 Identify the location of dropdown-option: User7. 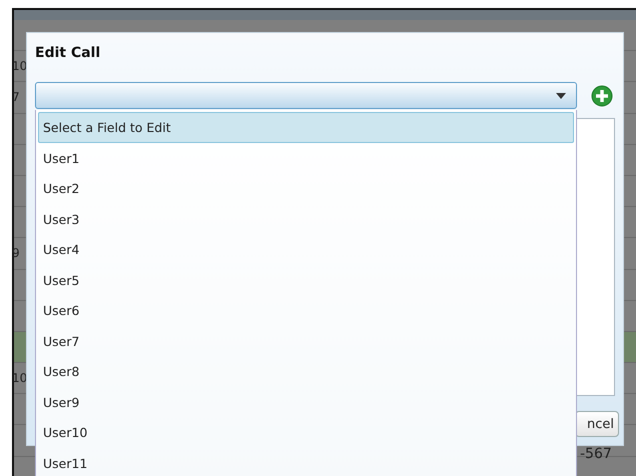
(306, 341).